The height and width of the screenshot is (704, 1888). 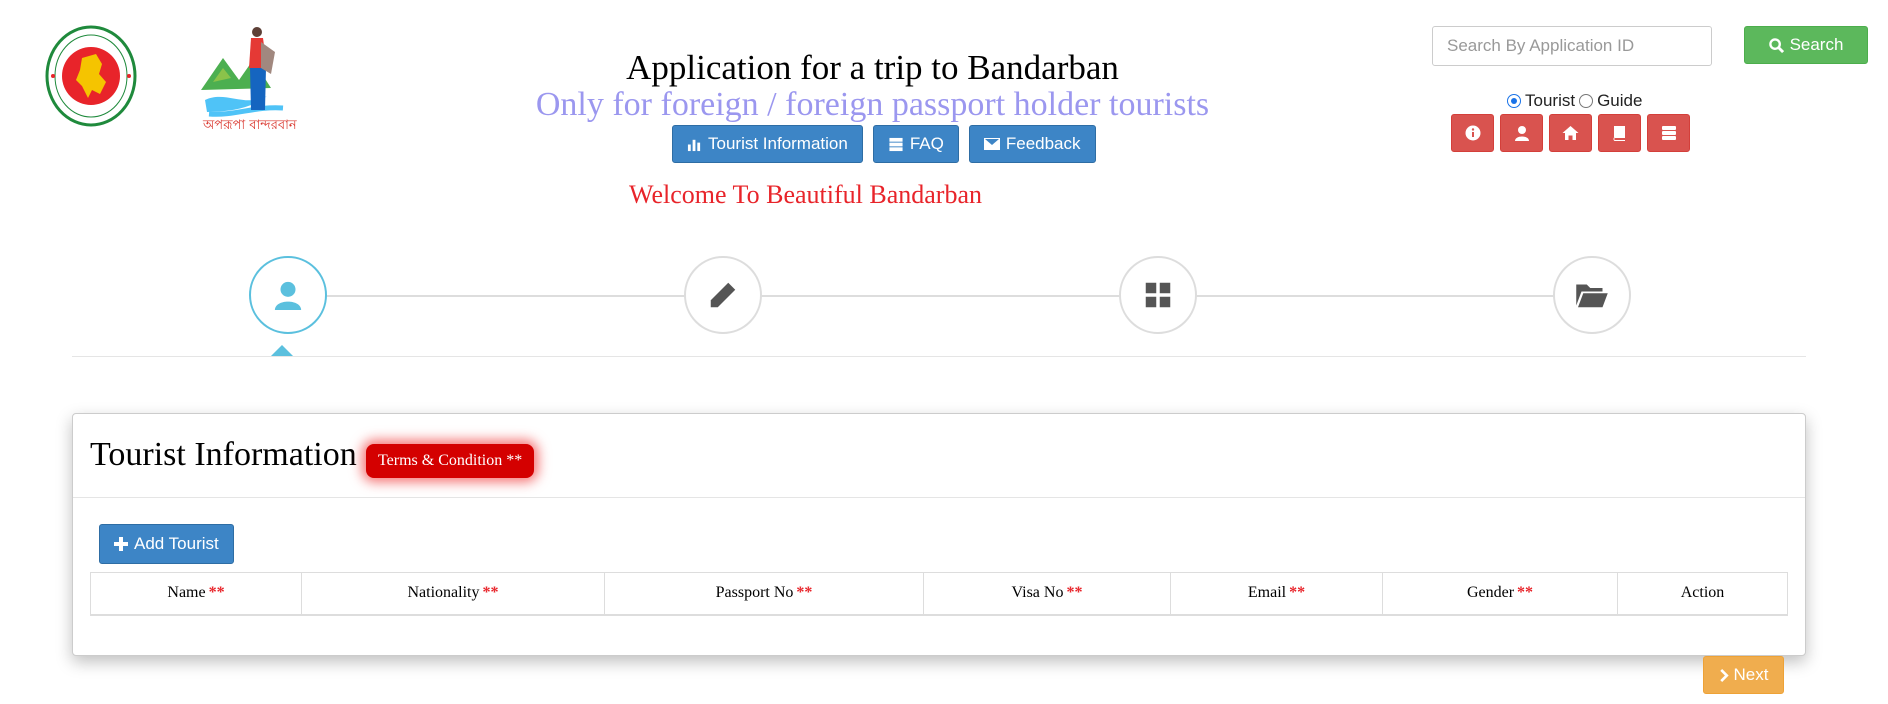 I want to click on info-icon, so click(x=1472, y=133).